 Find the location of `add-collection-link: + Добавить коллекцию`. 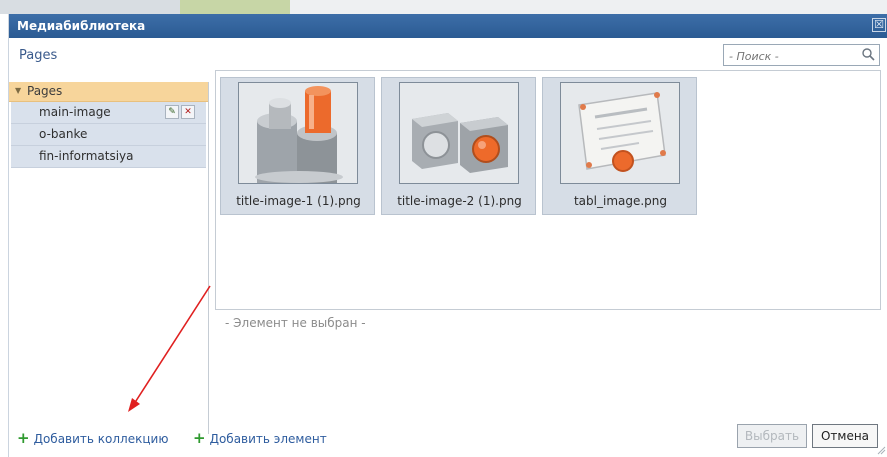

add-collection-link: + Добавить коллекцию is located at coordinates (92, 438).